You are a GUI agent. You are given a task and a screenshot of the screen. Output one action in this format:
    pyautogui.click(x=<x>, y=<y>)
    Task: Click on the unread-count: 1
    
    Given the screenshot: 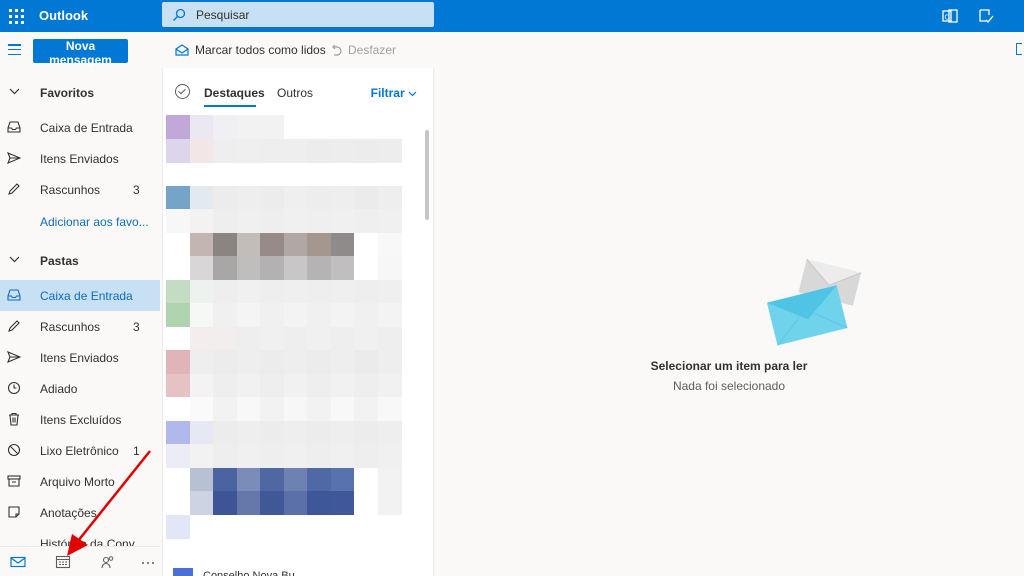 What is the action you would take?
    pyautogui.click(x=136, y=451)
    